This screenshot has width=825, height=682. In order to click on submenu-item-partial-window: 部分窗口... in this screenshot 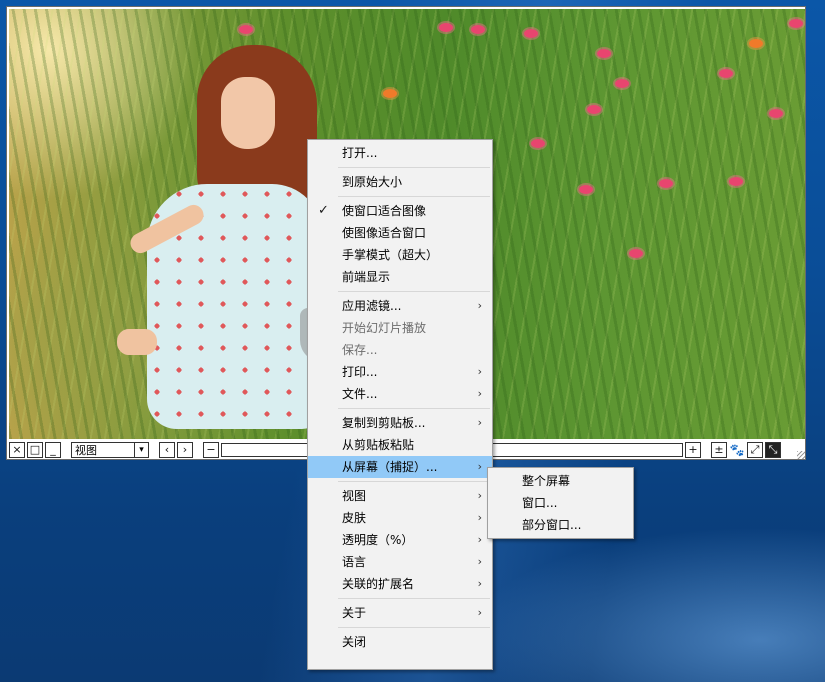, I will do `click(560, 525)`.